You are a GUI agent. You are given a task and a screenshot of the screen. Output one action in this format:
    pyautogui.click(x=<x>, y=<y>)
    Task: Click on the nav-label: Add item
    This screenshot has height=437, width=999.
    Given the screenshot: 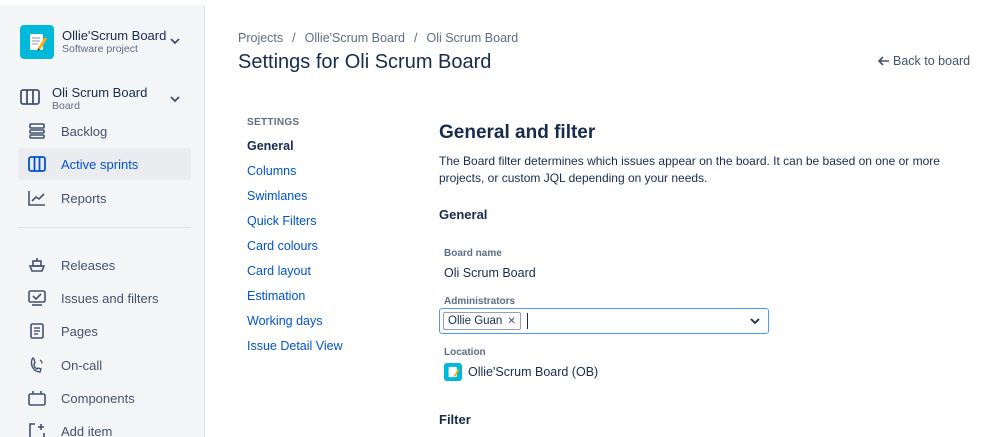 What is the action you would take?
    pyautogui.click(x=87, y=430)
    